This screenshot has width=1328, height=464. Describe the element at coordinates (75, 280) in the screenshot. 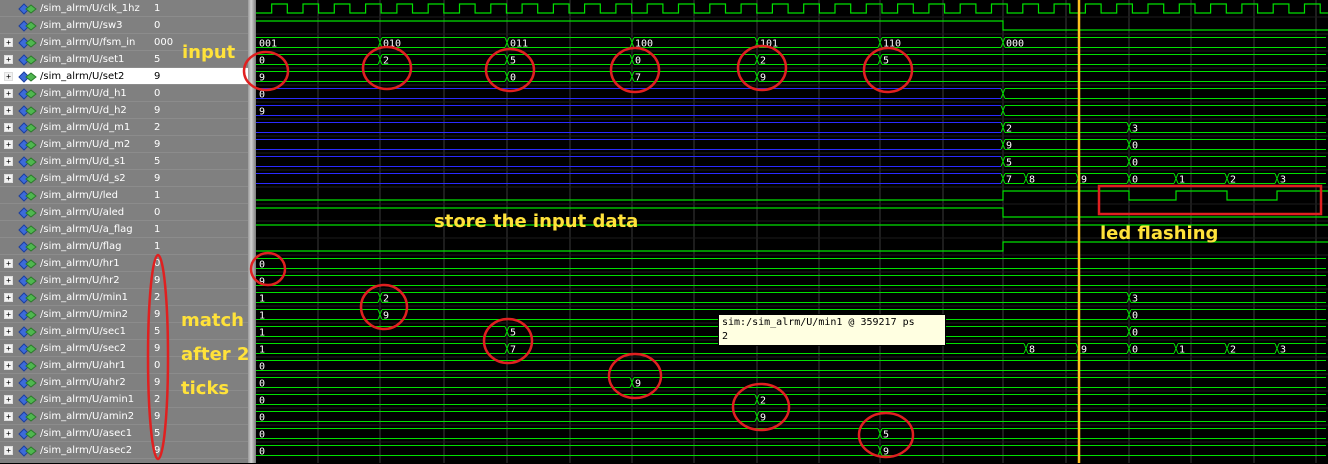

I see `signal-row: + /sim_alrm/U/hr2` at that location.